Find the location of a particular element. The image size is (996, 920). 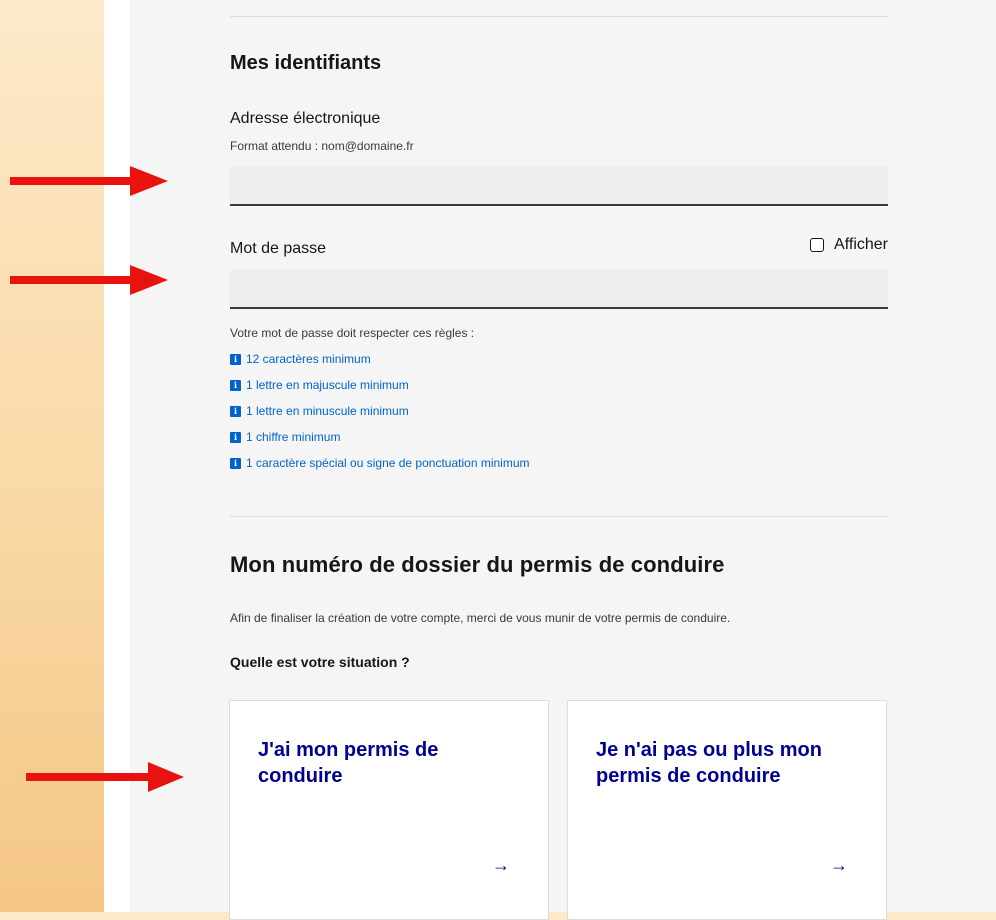

credentials-title: Mes identifiants is located at coordinates (306, 63).